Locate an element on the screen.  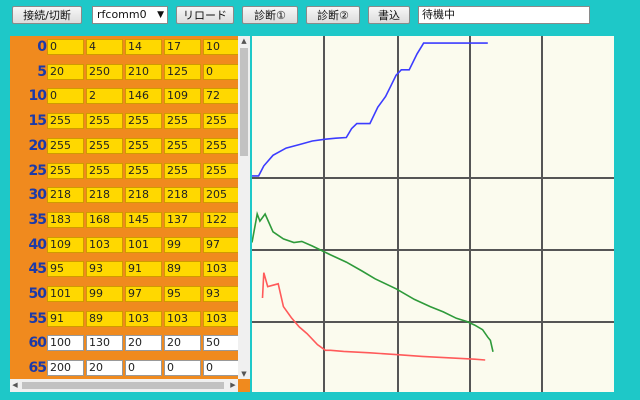
write-button: 書込 is located at coordinates (389, 15).